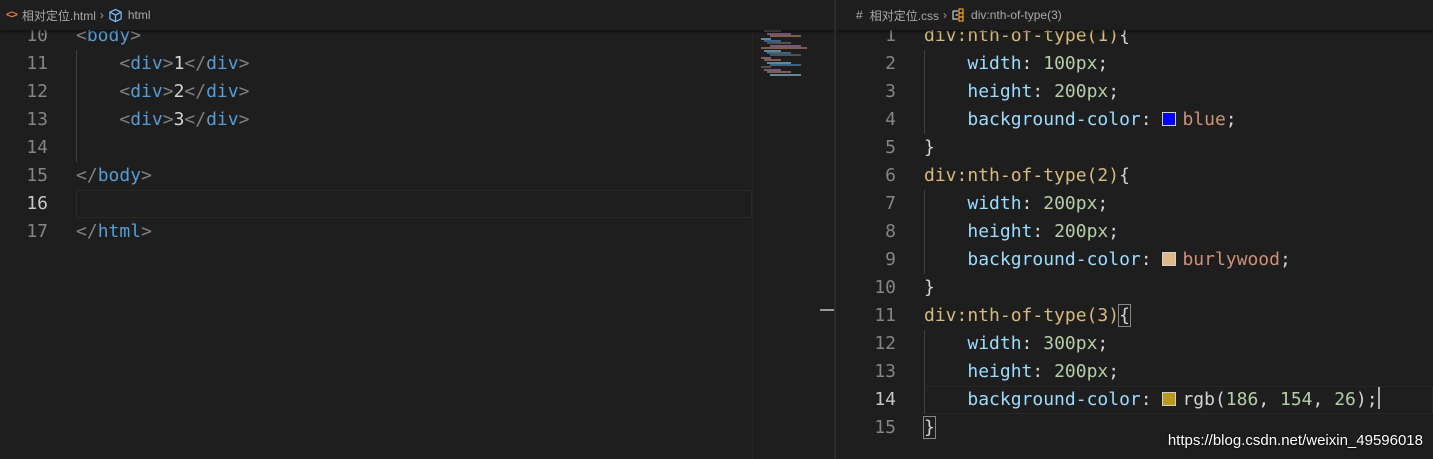 The height and width of the screenshot is (459, 1433). What do you see at coordinates (897, 15) in the screenshot?
I see `breadcrumb-file: # 相对定位.css` at bounding box center [897, 15].